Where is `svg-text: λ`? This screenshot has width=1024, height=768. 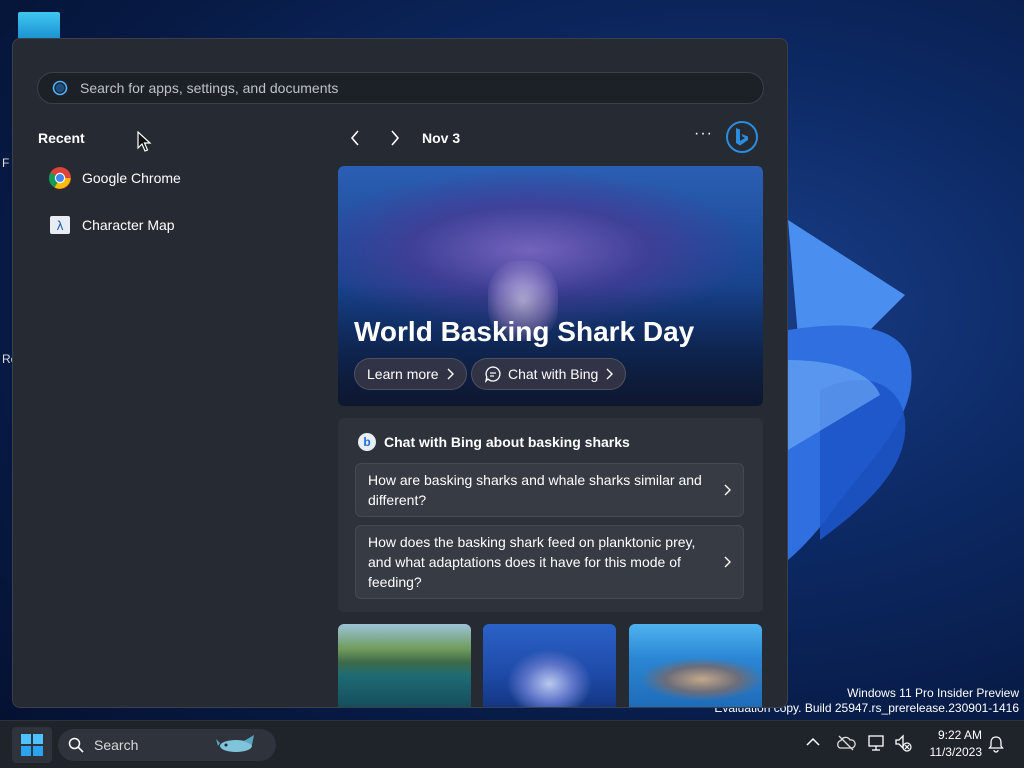 svg-text: λ is located at coordinates (59, 226).